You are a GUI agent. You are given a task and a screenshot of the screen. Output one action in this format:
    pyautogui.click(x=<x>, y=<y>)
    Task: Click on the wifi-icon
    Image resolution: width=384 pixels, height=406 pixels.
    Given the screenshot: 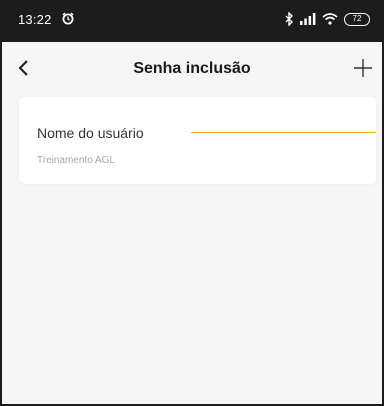 What is the action you would take?
    pyautogui.click(x=330, y=19)
    